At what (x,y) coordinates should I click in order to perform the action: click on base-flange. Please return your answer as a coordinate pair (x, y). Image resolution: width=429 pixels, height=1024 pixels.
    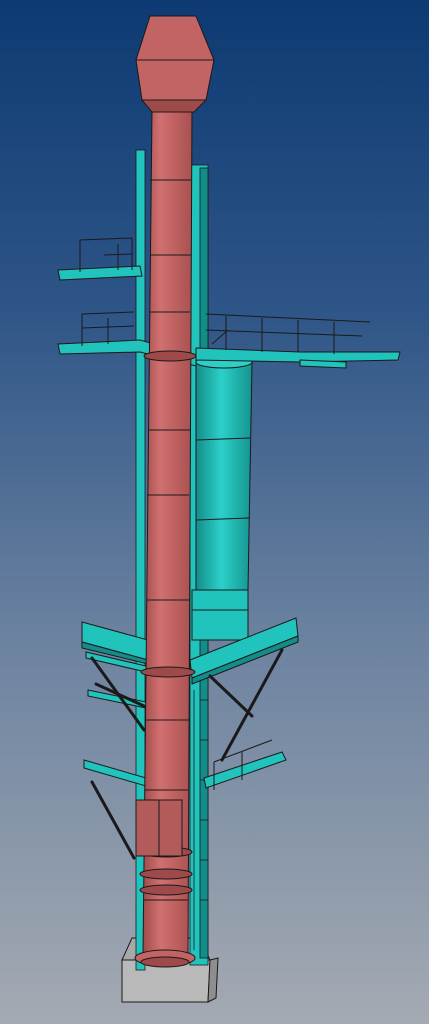
    Looking at the image, I should click on (165, 958).